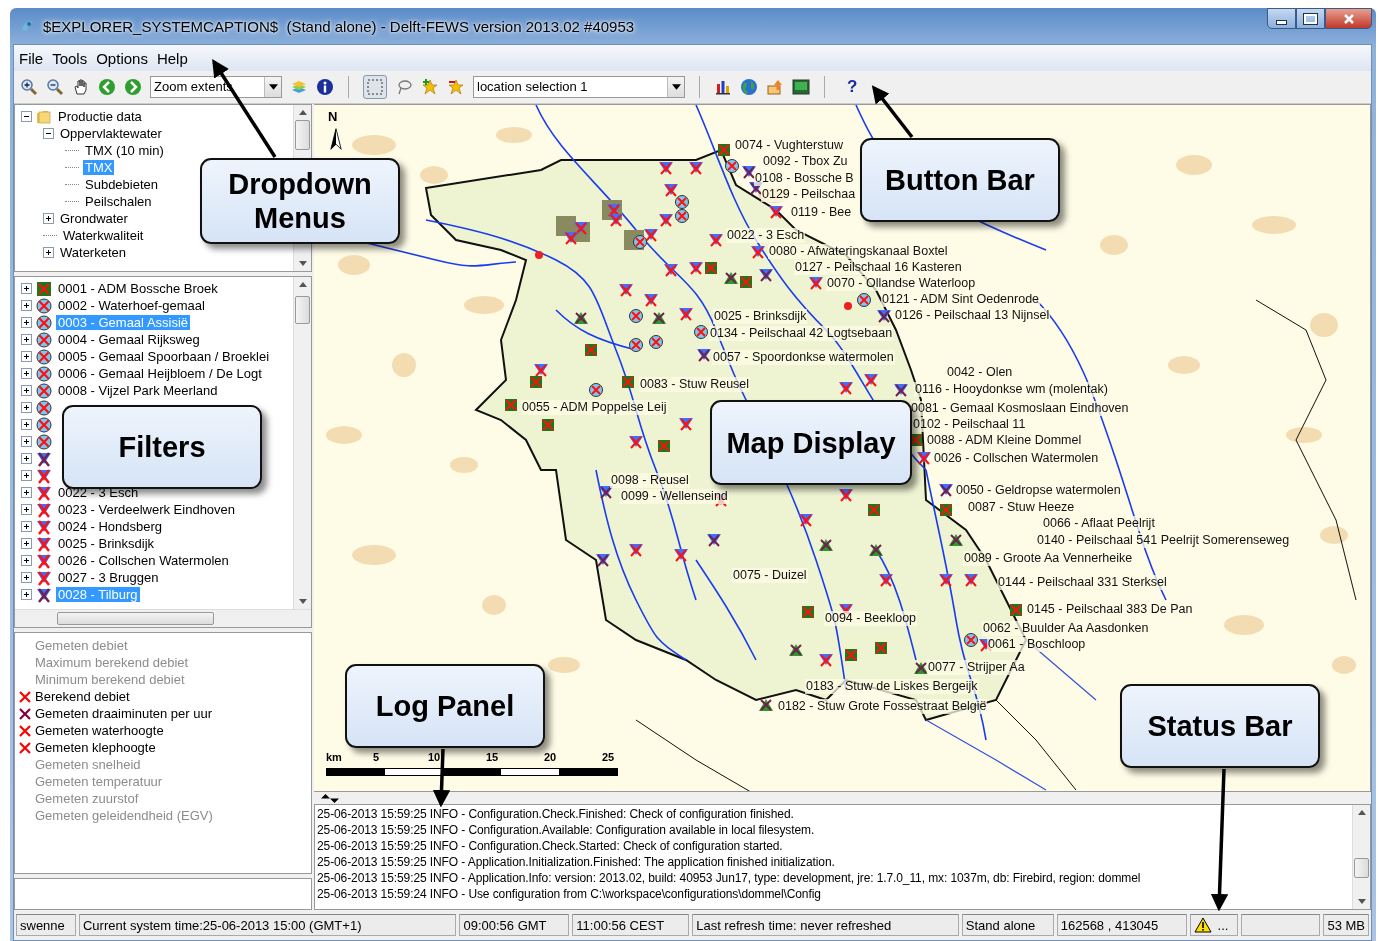  Describe the element at coordinates (1007, 925) in the screenshot. I see `status-mode: Stand alone` at that location.